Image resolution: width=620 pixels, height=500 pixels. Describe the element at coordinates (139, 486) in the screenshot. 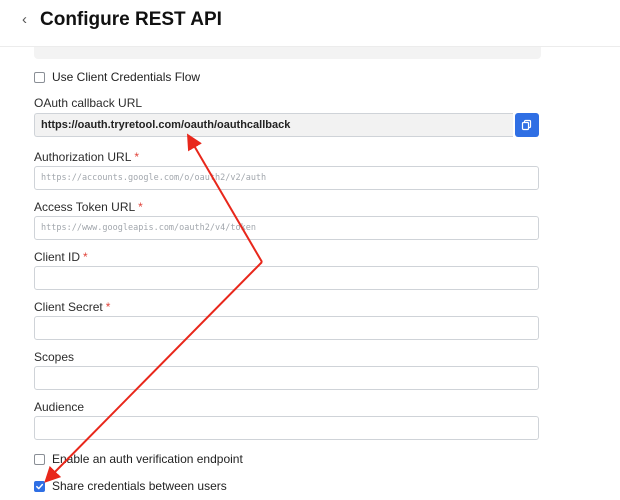

I see `share-credentials-label: Share credentials between users` at that location.